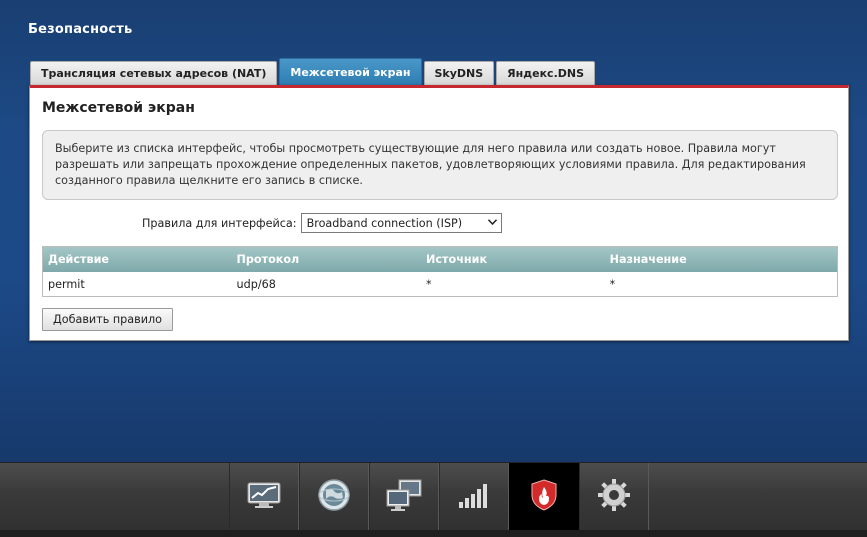  What do you see at coordinates (384, 223) in the screenshot?
I see `interface-select-value: Broadband connection (ISP)` at bounding box center [384, 223].